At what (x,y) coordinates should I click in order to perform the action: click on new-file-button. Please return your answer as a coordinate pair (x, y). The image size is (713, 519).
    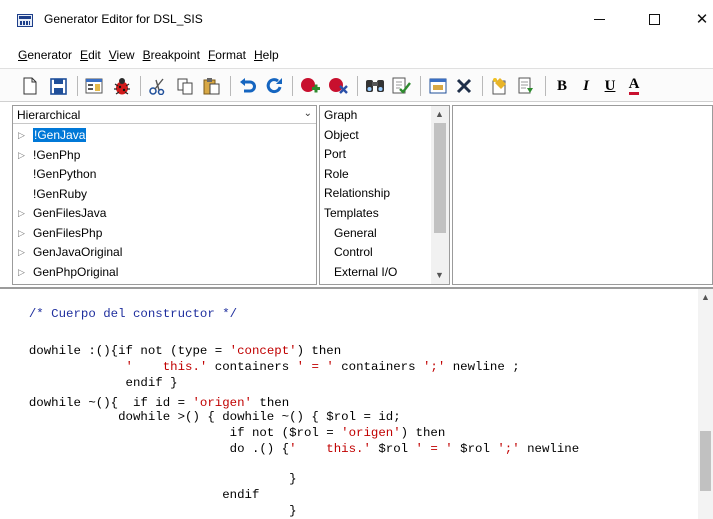
    Looking at the image, I should click on (30, 86).